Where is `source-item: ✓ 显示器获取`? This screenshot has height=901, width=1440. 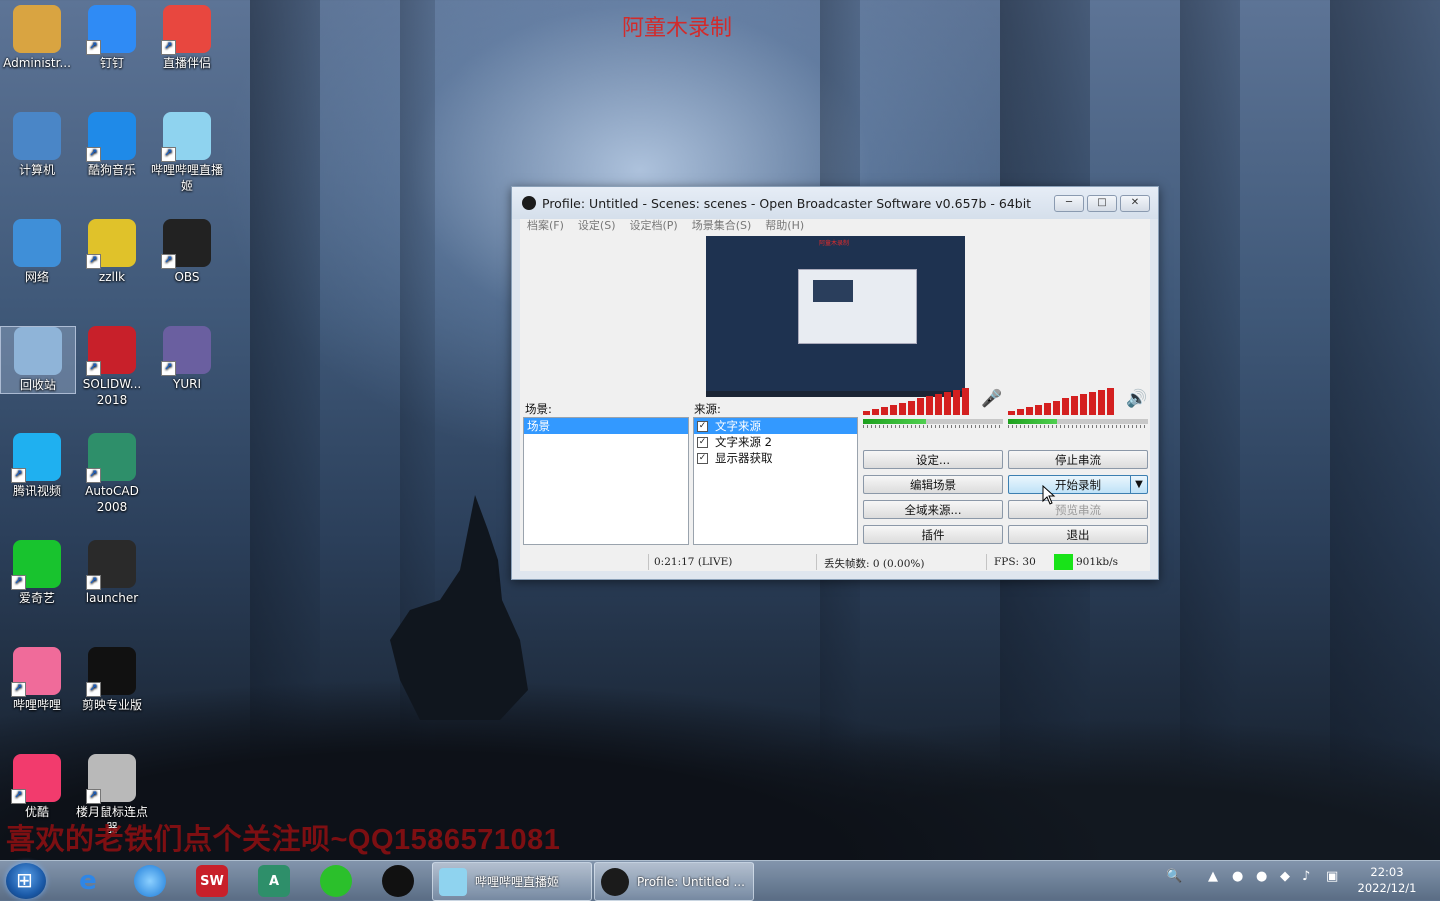 source-item: ✓ 显示器获取 is located at coordinates (775, 458).